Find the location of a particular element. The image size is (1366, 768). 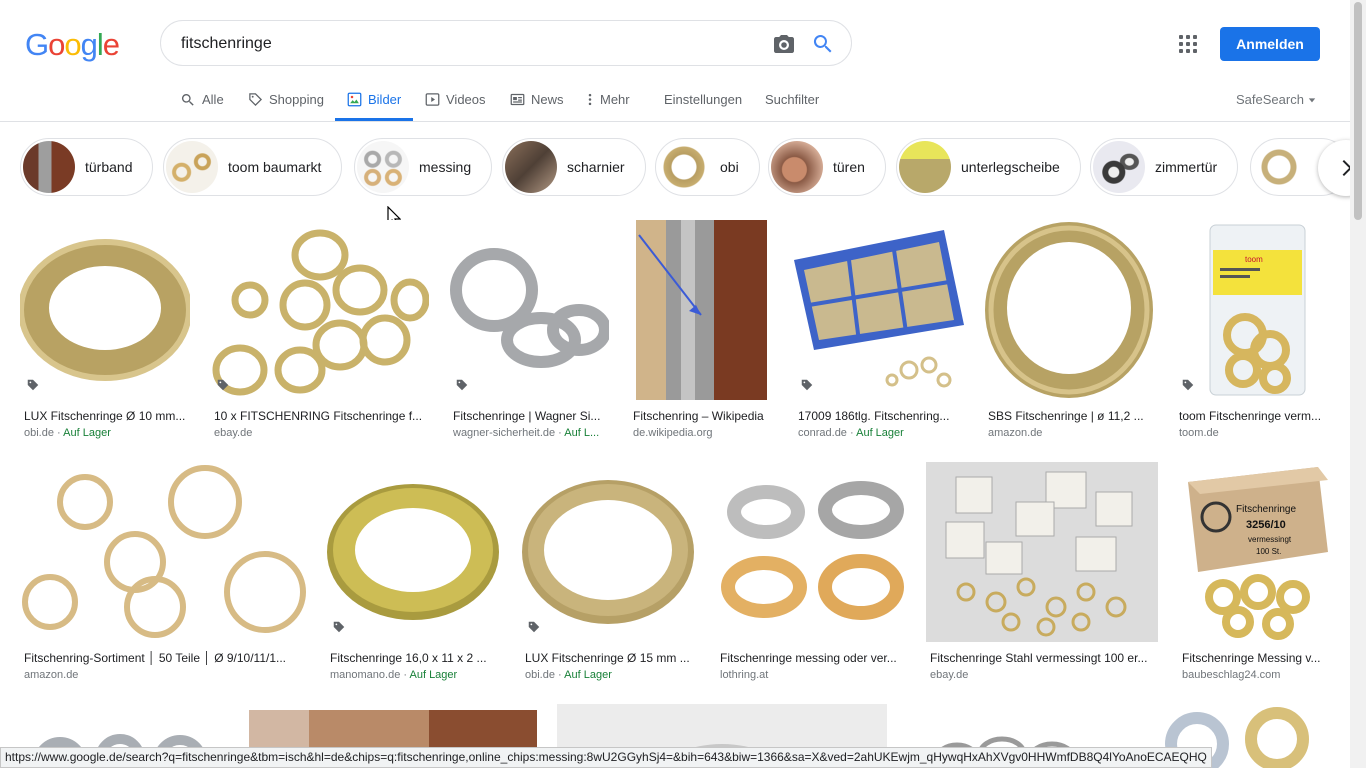

tab-label: Suchfilter is located at coordinates (792, 99).